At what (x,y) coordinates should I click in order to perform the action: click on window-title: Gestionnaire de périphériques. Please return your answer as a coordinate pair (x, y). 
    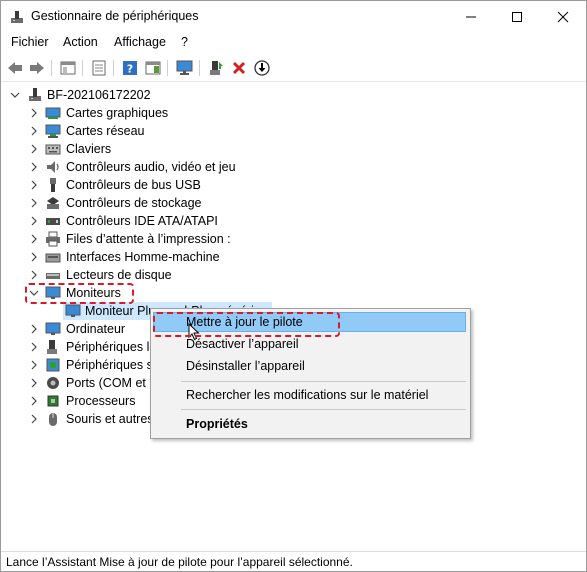
    Looking at the image, I should click on (115, 16).